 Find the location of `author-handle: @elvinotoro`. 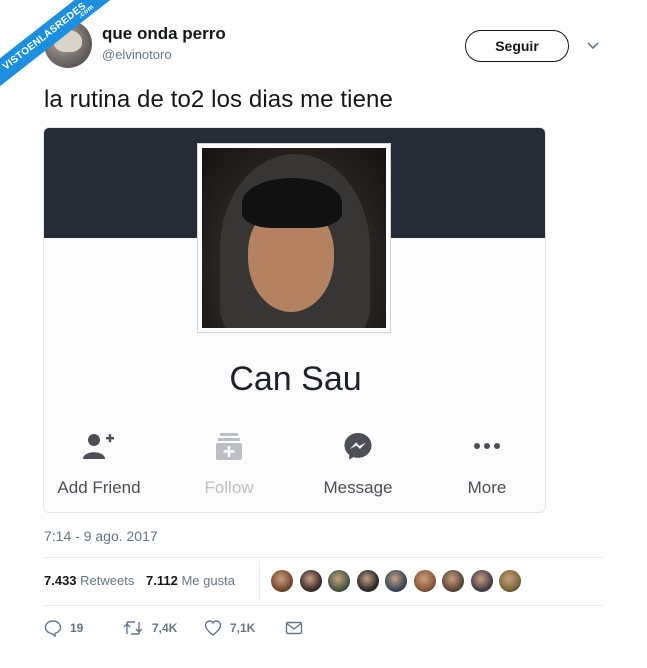

author-handle: @elvinotoro is located at coordinates (137, 54).